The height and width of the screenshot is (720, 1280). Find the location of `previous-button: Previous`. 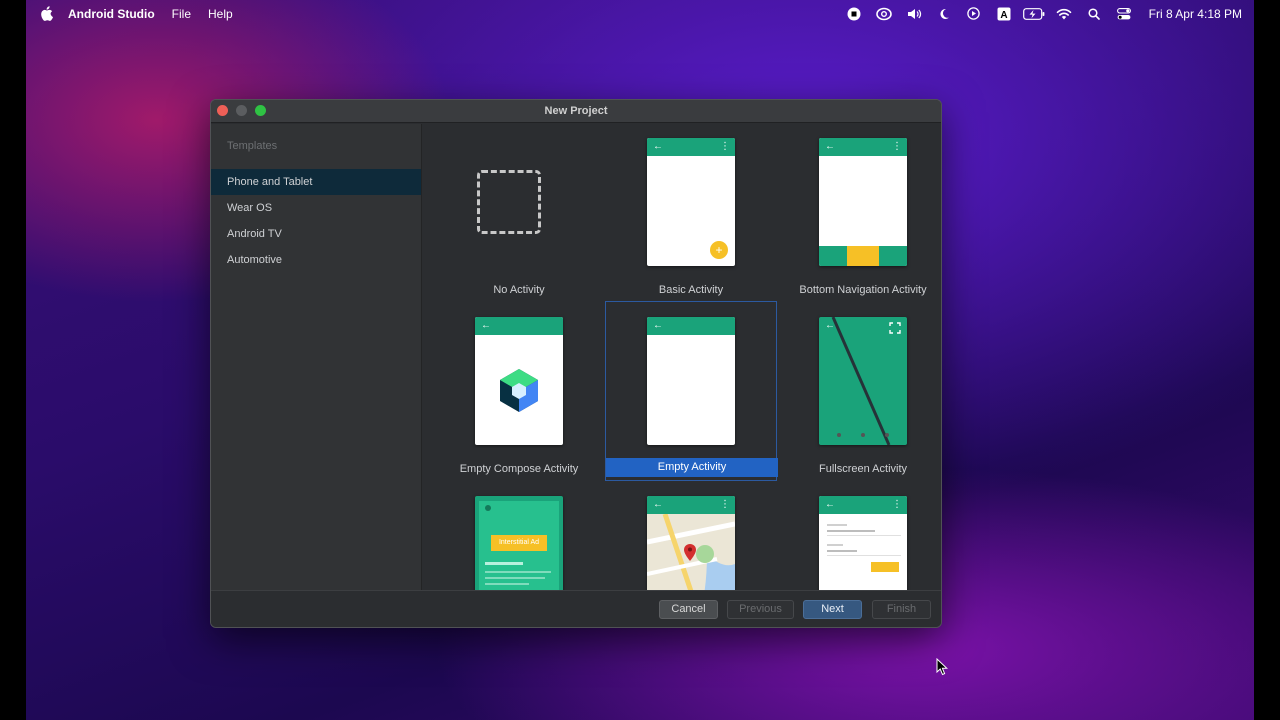

previous-button: Previous is located at coordinates (760, 609).